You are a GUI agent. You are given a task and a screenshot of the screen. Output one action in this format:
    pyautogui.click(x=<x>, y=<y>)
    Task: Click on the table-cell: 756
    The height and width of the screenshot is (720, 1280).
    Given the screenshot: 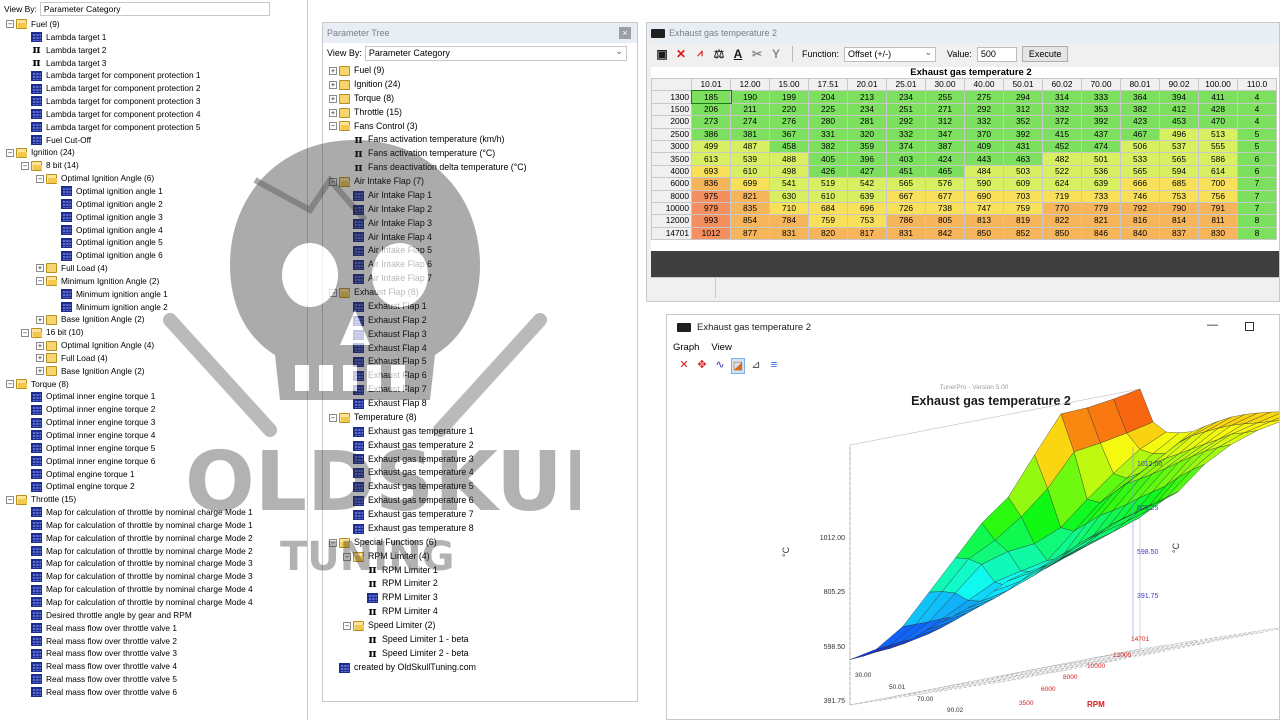 What is the action you would take?
    pyautogui.click(x=1218, y=196)
    